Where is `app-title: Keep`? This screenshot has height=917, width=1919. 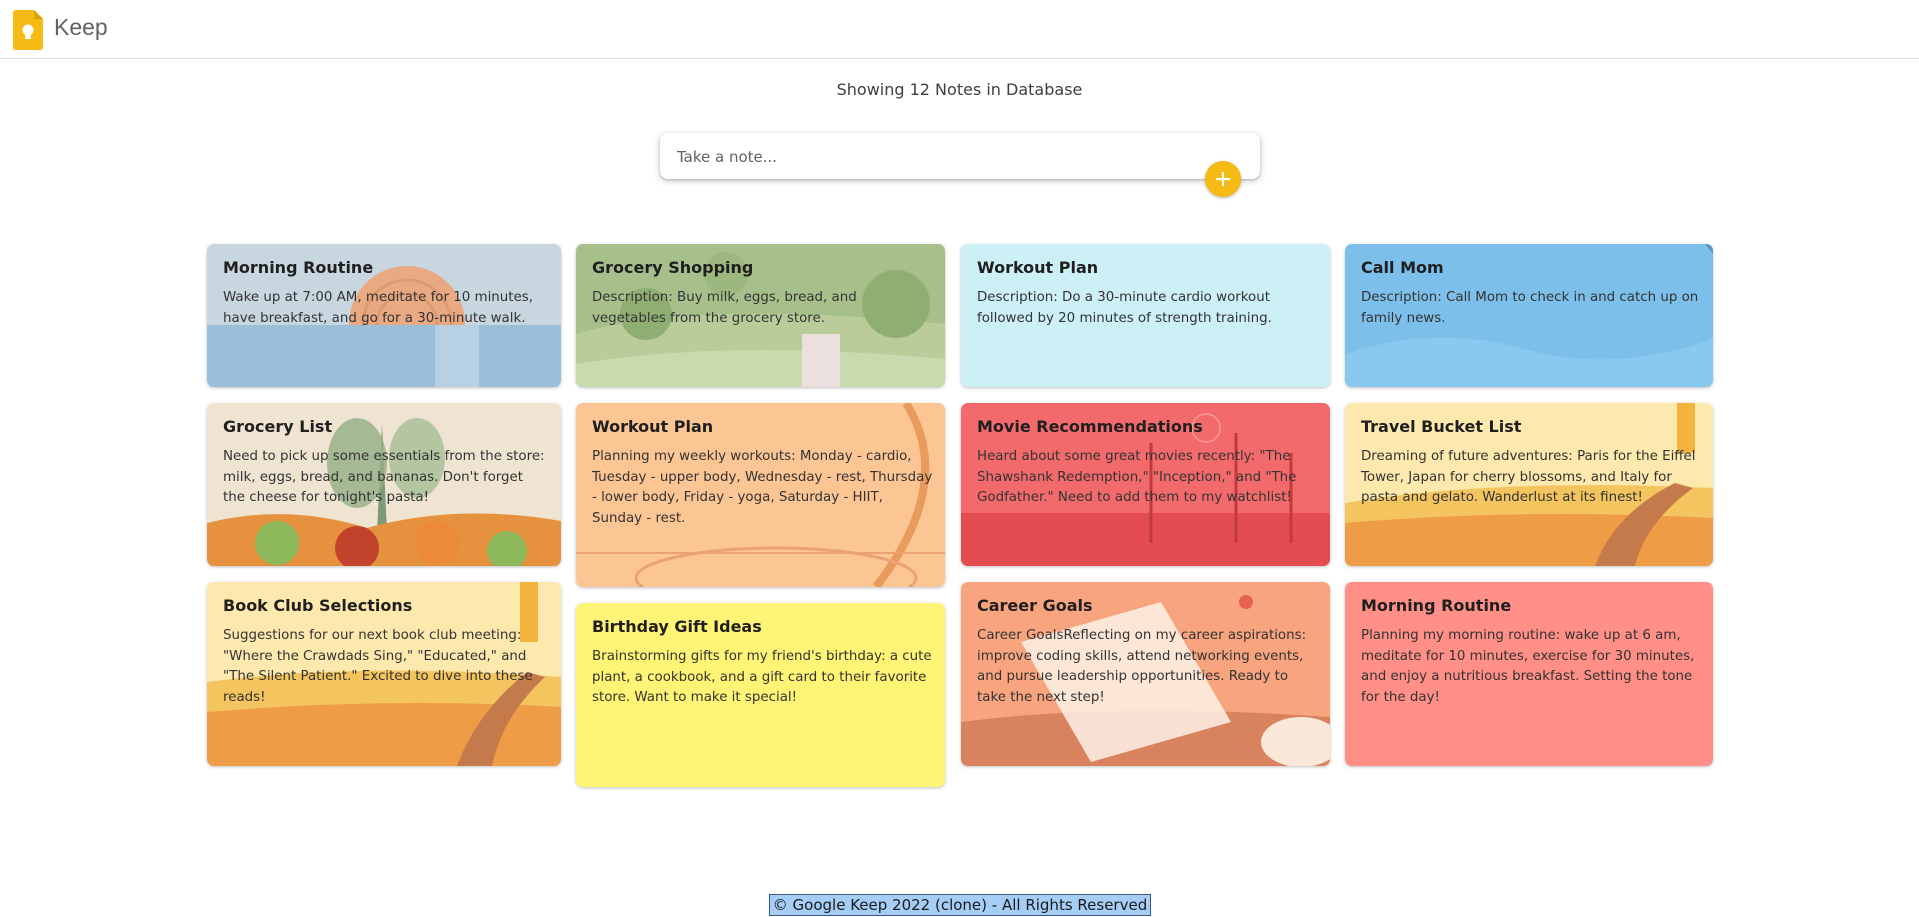
app-title: Keep is located at coordinates (81, 27).